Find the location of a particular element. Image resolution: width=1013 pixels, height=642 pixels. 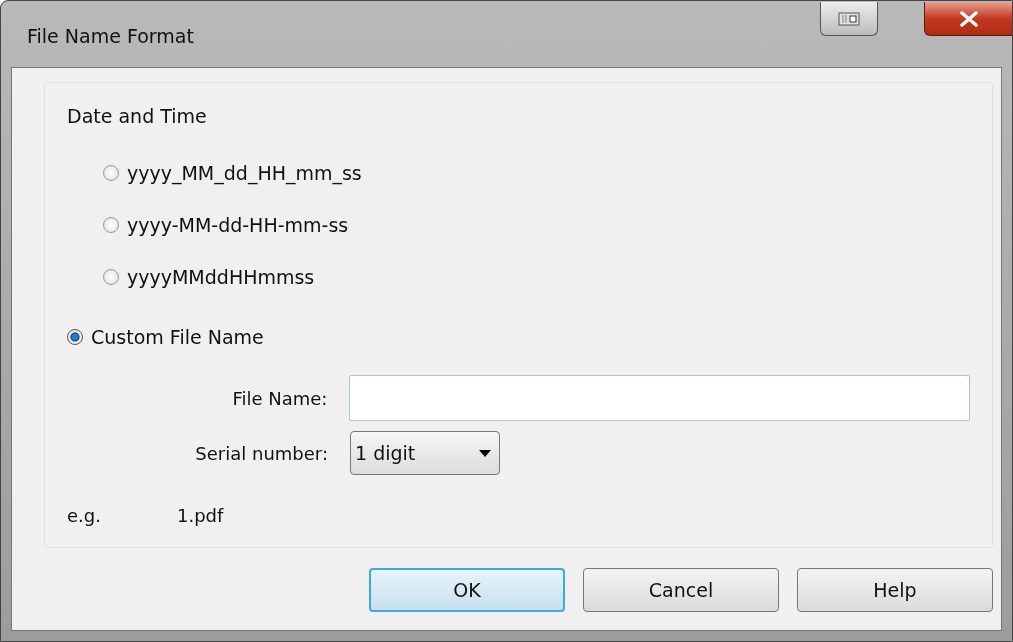

radio-label: yyyy_MM_dd_HH_mm_ss is located at coordinates (244, 173).